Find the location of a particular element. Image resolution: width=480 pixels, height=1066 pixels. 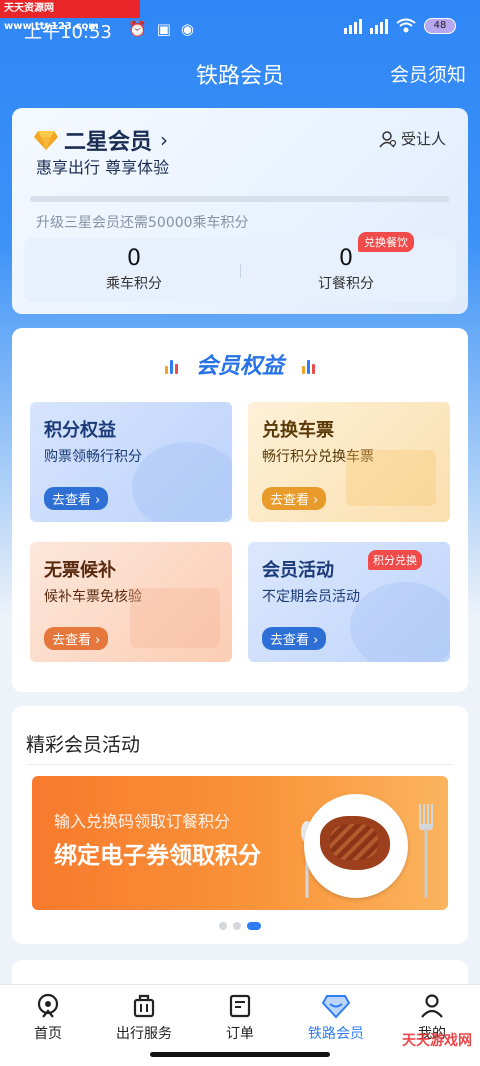

home-indicator is located at coordinates (240, 1054).